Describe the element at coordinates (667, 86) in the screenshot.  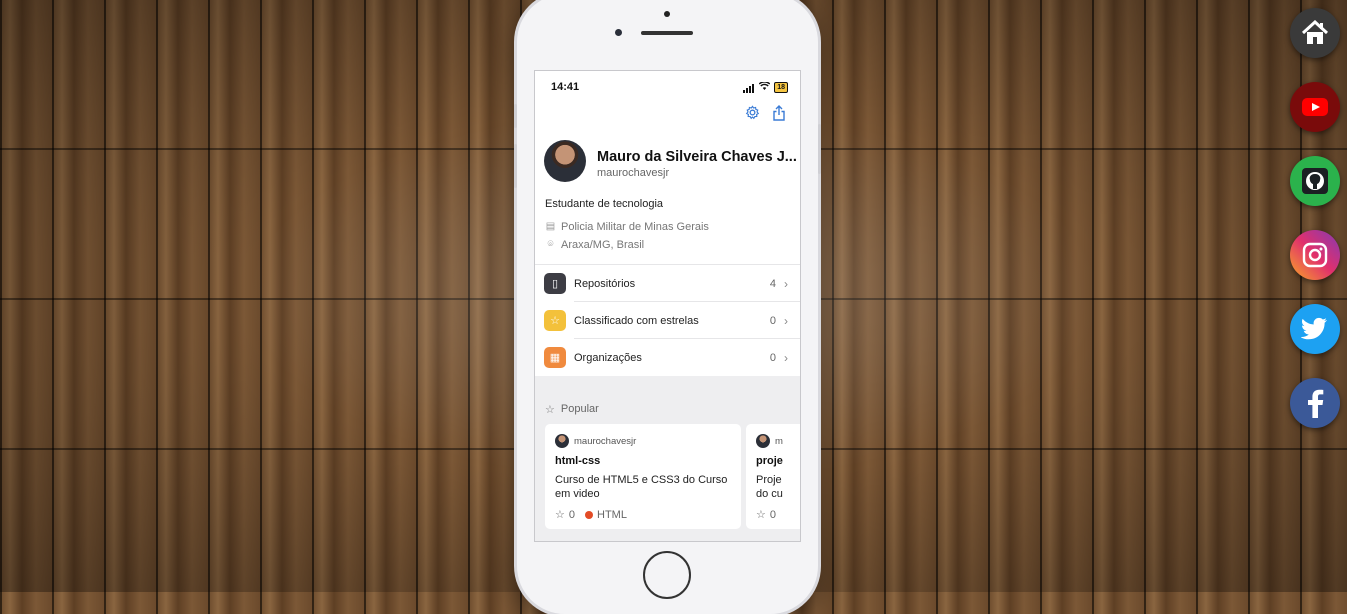
I see `status-bar: 14:41 18` at that location.